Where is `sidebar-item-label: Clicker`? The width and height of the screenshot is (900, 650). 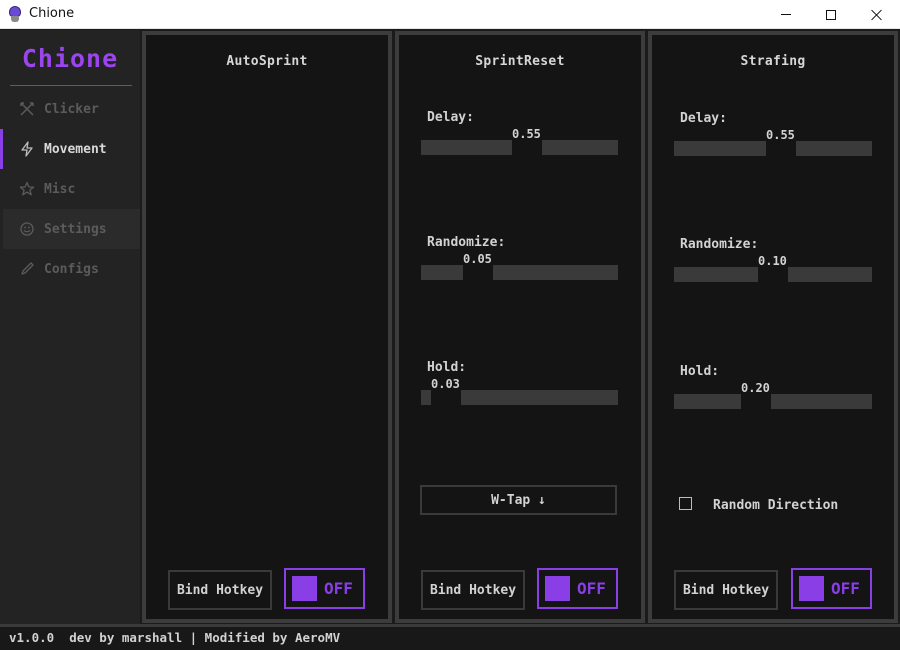
sidebar-item-label: Clicker is located at coordinates (71, 109).